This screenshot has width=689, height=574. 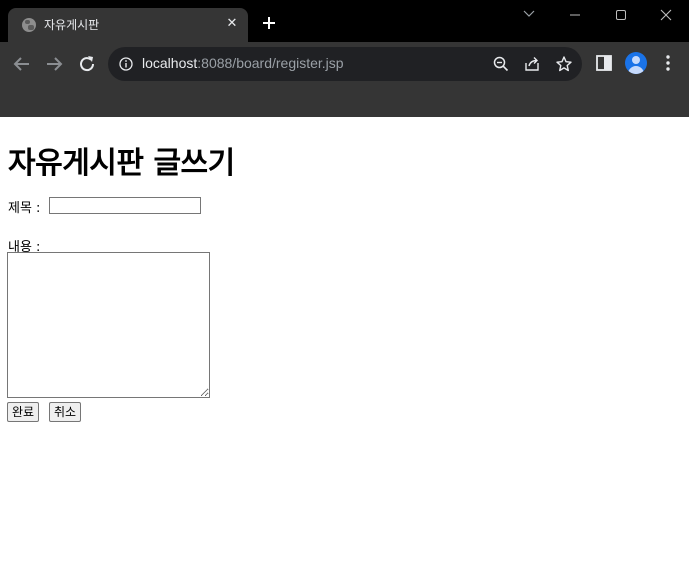 I want to click on side-panel-icon, so click(x=604, y=63).